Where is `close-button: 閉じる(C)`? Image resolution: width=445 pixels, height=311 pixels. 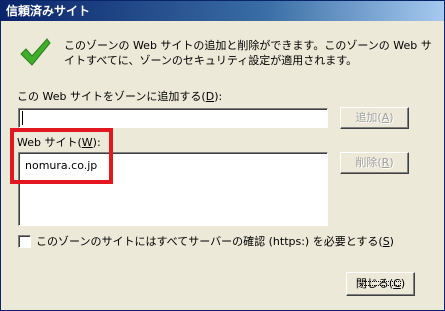
close-button: 閉じる(C) is located at coordinates (380, 284).